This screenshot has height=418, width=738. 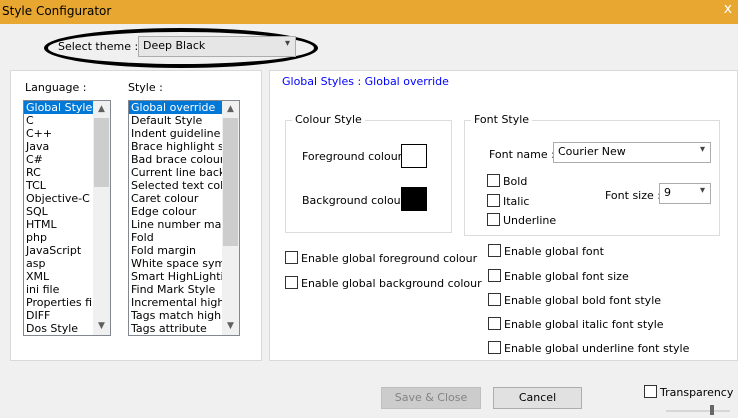 I want to click on font-name-select: Courier New ▾, so click(x=632, y=152).